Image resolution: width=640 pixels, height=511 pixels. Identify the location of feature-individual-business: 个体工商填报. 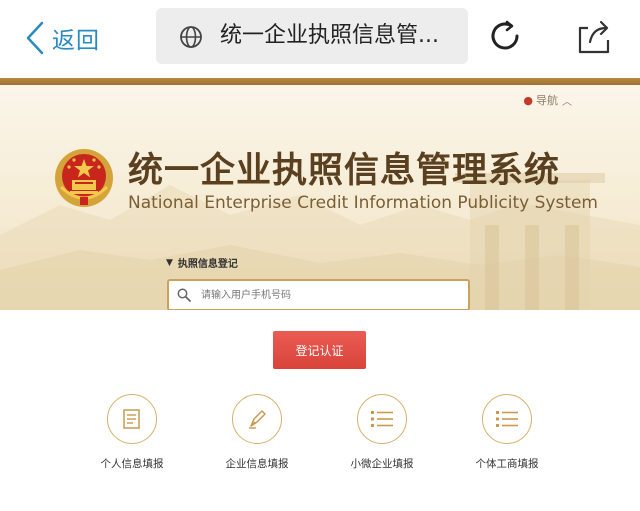
(507, 432).